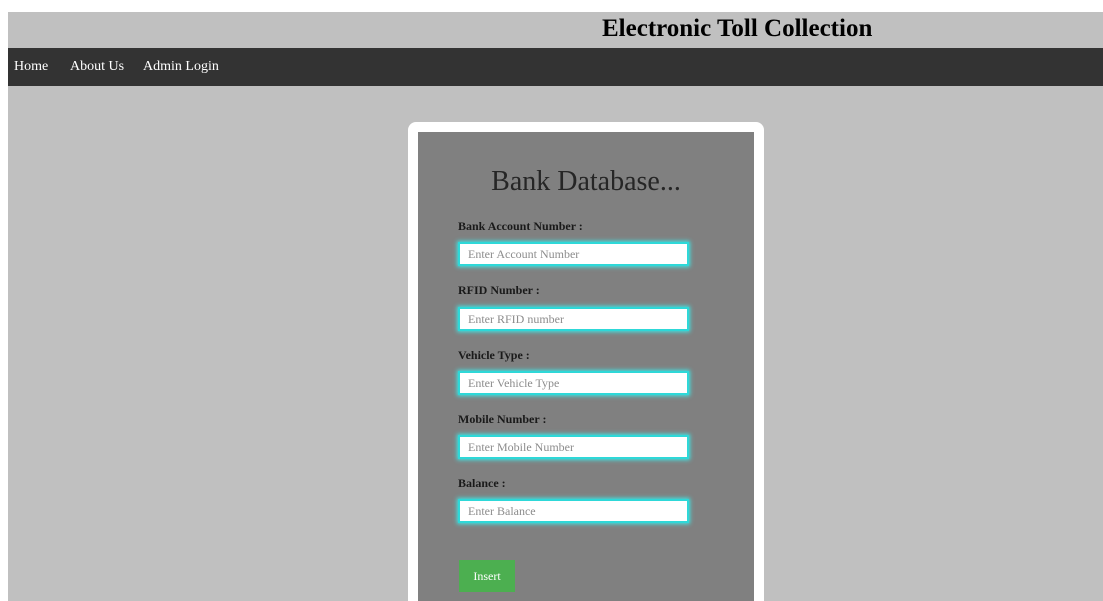  Describe the element at coordinates (487, 576) in the screenshot. I see `insert-button: Insert` at that location.